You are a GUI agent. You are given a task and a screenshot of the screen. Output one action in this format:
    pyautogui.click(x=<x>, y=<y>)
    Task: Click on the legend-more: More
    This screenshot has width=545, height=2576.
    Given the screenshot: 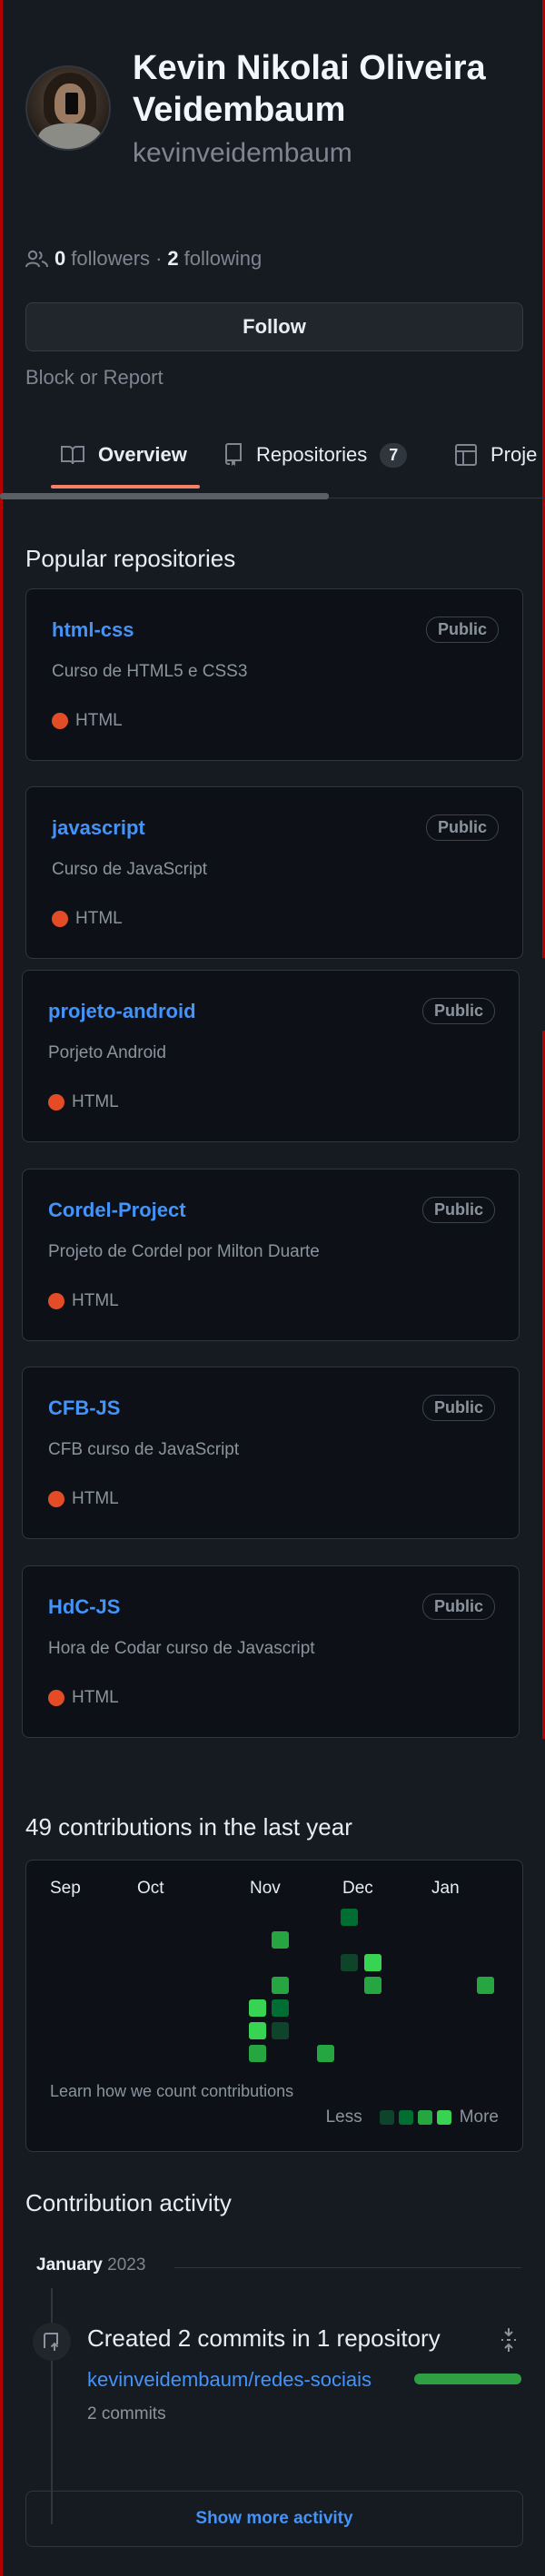 What is the action you would take?
    pyautogui.click(x=479, y=2117)
    